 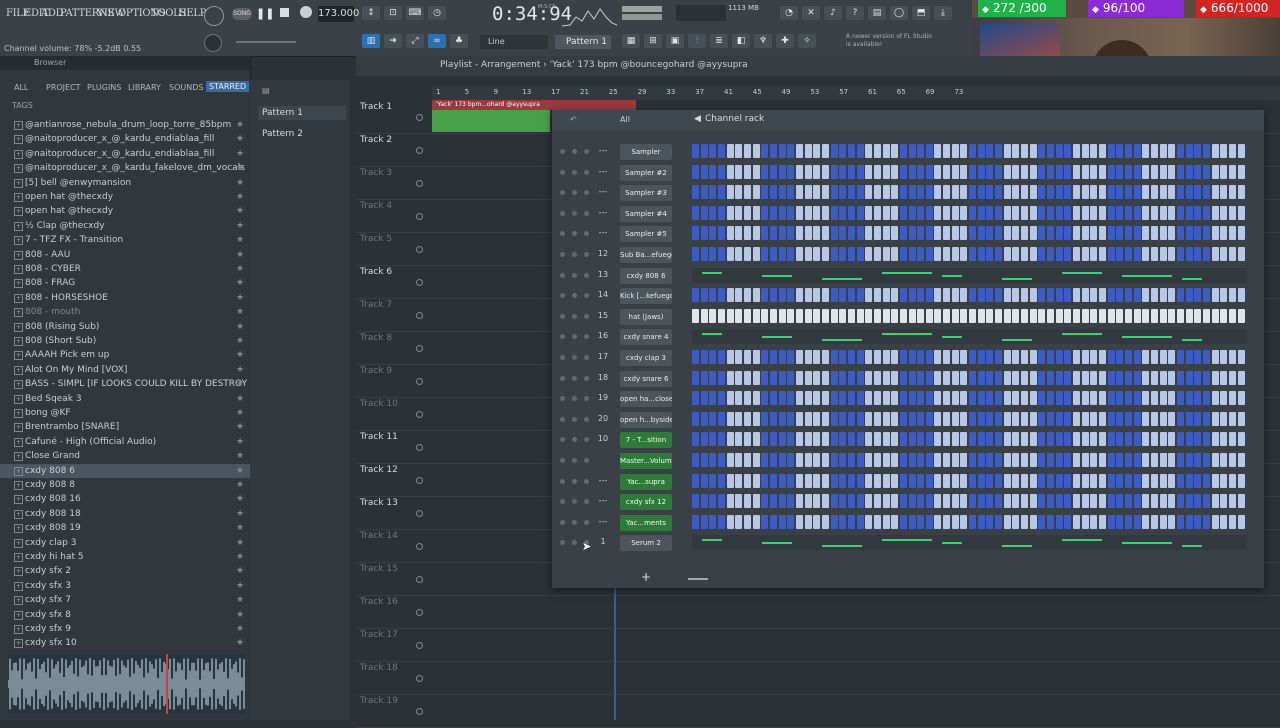 I want to click on browser-tab-plugins: PLUGINS, so click(x=104, y=87).